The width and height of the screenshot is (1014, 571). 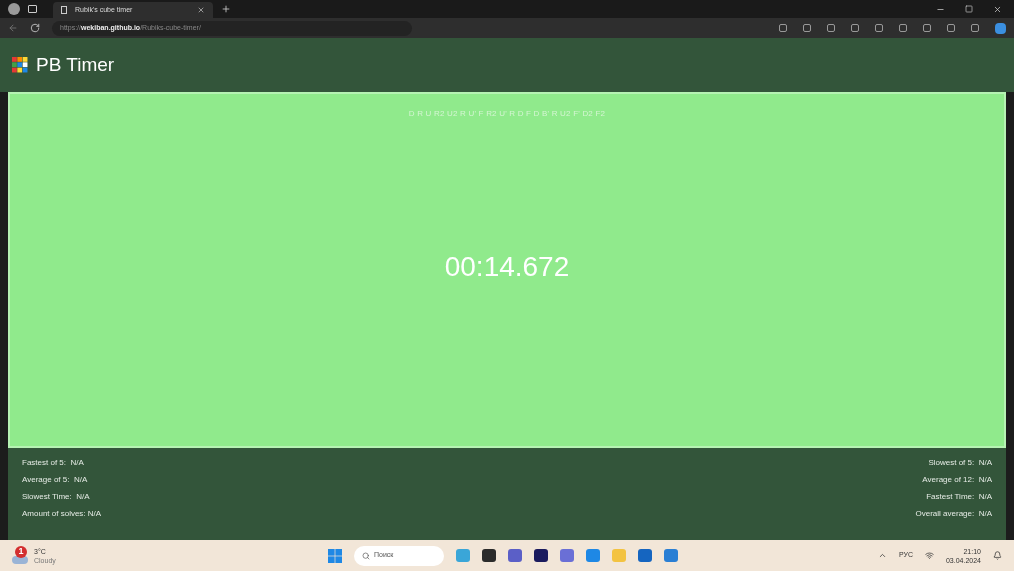 I want to click on cube-icon, so click(x=20, y=65).